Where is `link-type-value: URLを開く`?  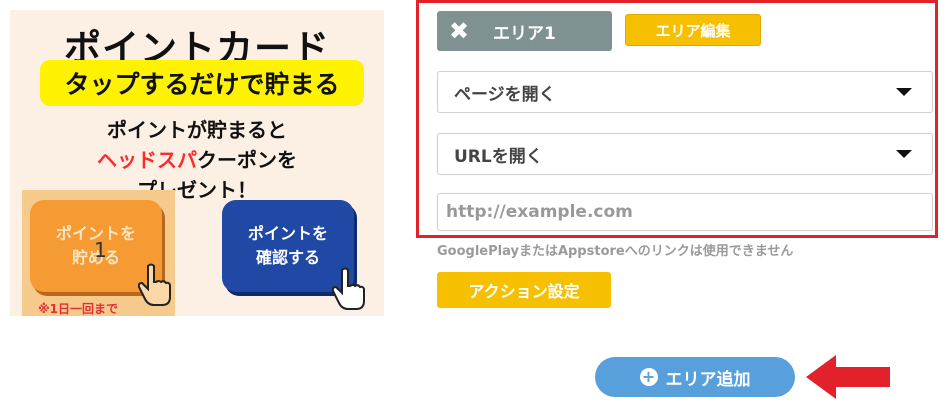 link-type-value: URLを開く is located at coordinates (498, 156).